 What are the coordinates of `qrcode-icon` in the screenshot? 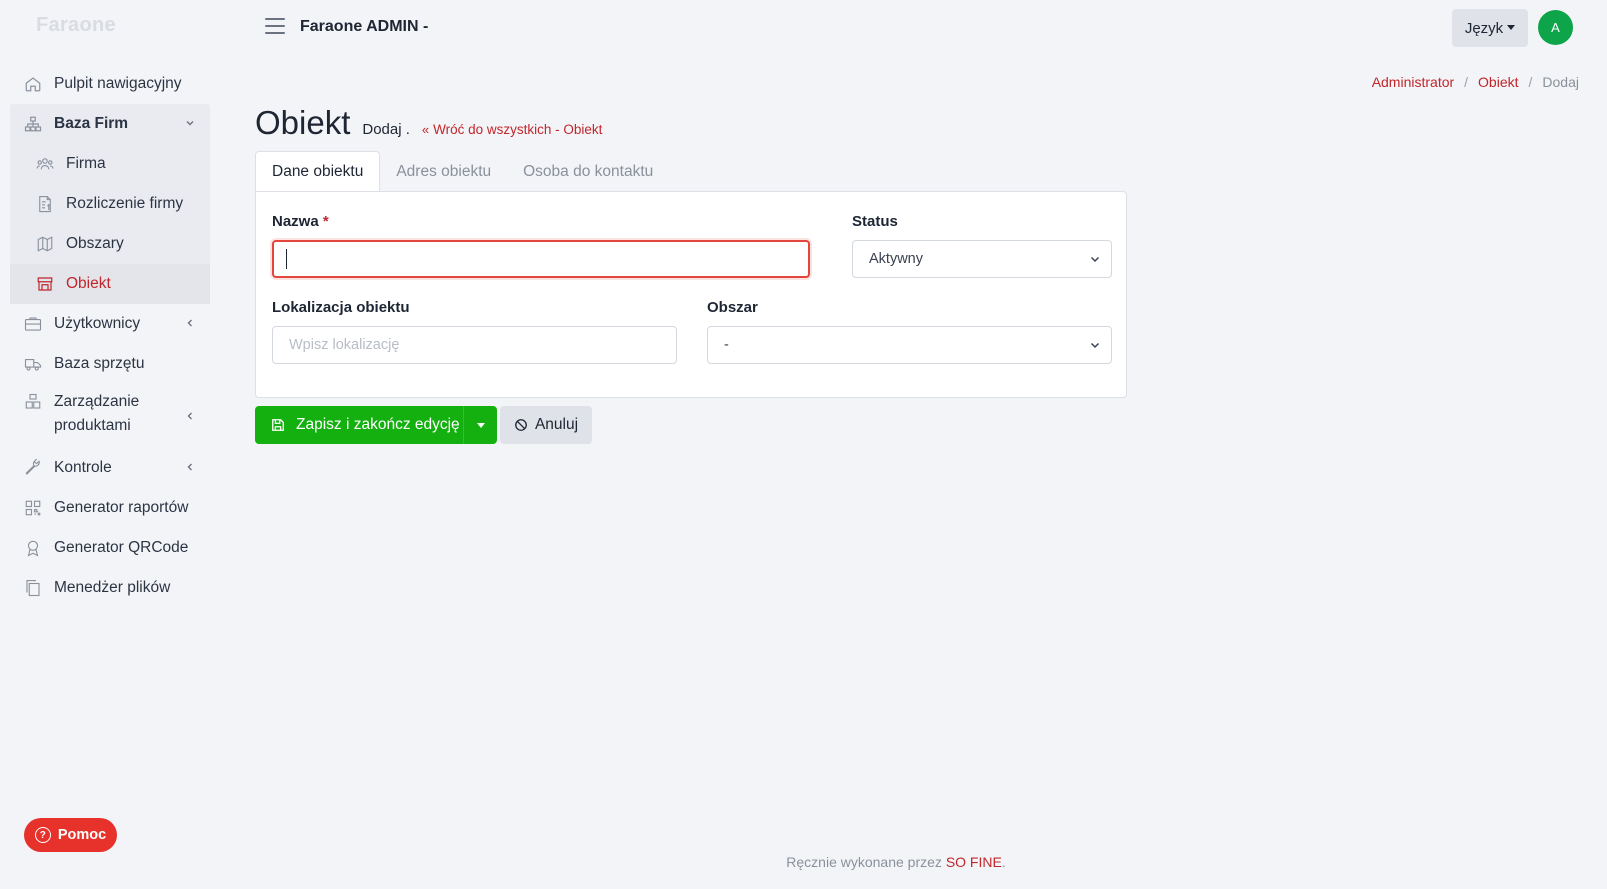 It's located at (33, 508).